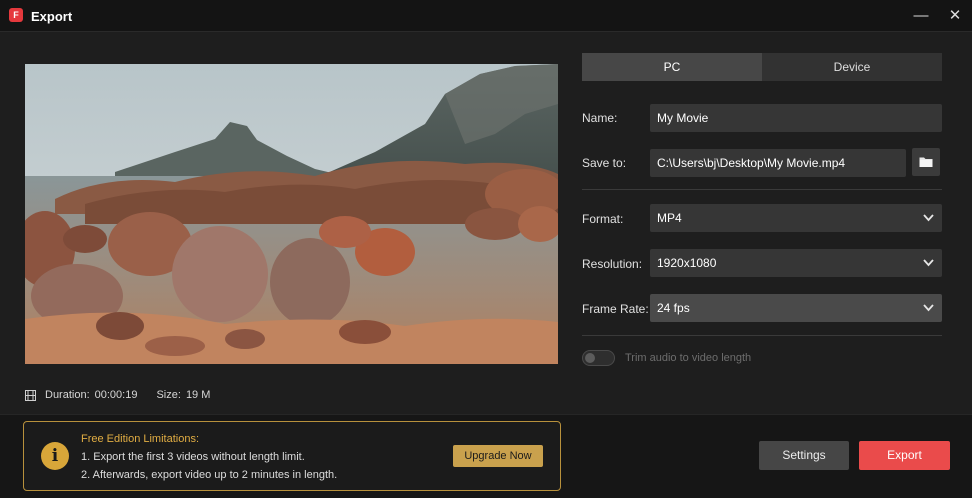  What do you see at coordinates (615, 309) in the screenshot?
I see `frame-rate-label: Frame Rate:` at bounding box center [615, 309].